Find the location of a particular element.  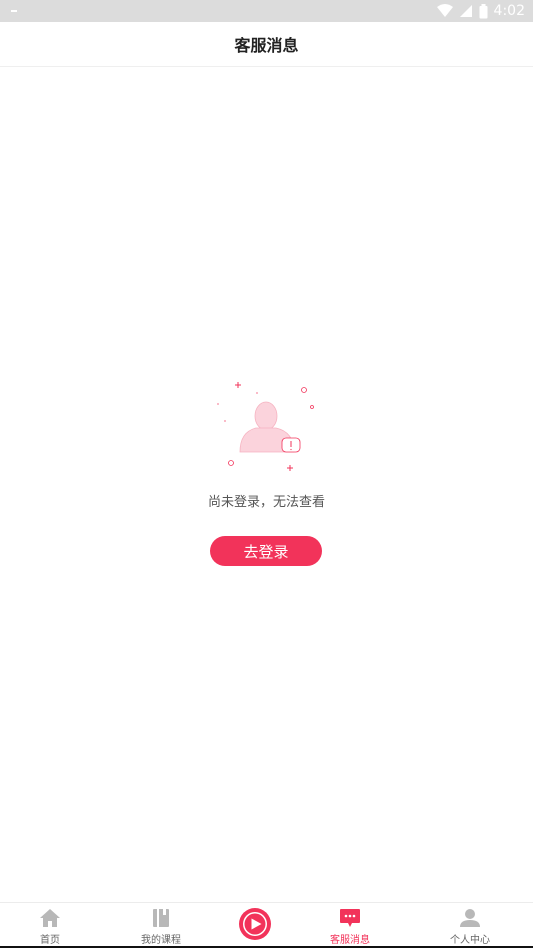

tab-profile: 个人中心 is located at coordinates (470, 925).